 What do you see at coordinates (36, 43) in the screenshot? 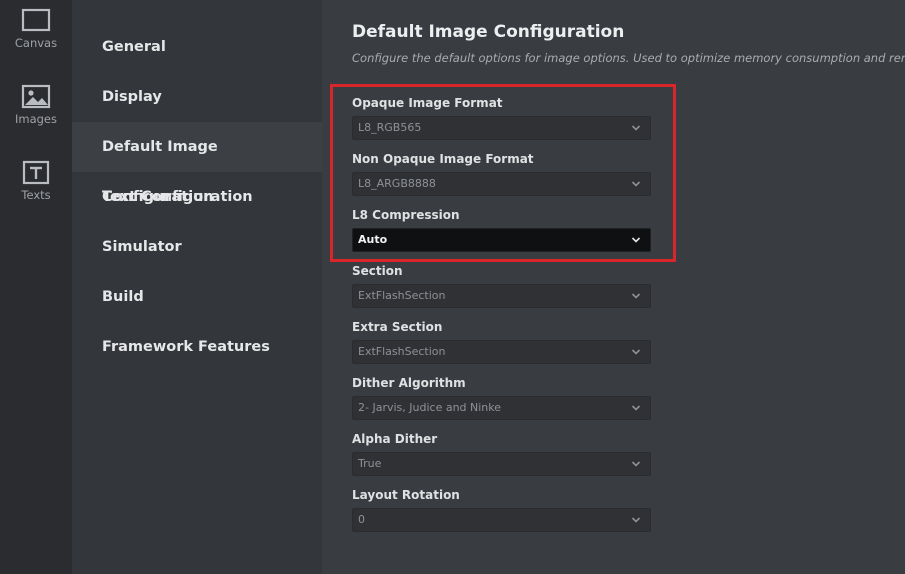
I see `rail-item-label: Canvas` at bounding box center [36, 43].